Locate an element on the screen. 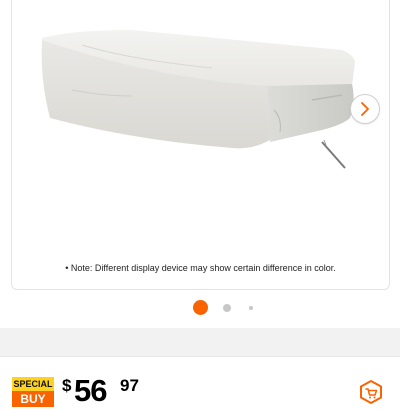  add-to-cart-button is located at coordinates (371, 392).